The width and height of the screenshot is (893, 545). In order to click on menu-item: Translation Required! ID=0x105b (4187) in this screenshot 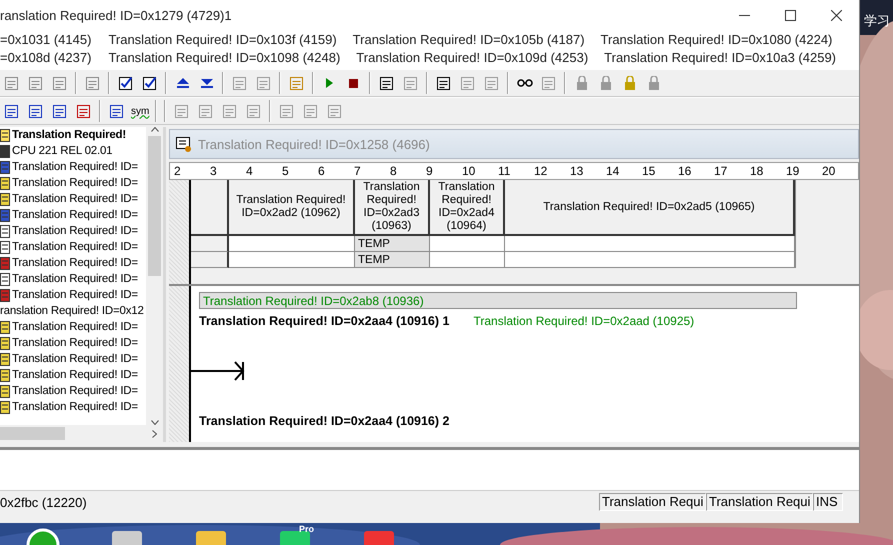, I will do `click(468, 39)`.